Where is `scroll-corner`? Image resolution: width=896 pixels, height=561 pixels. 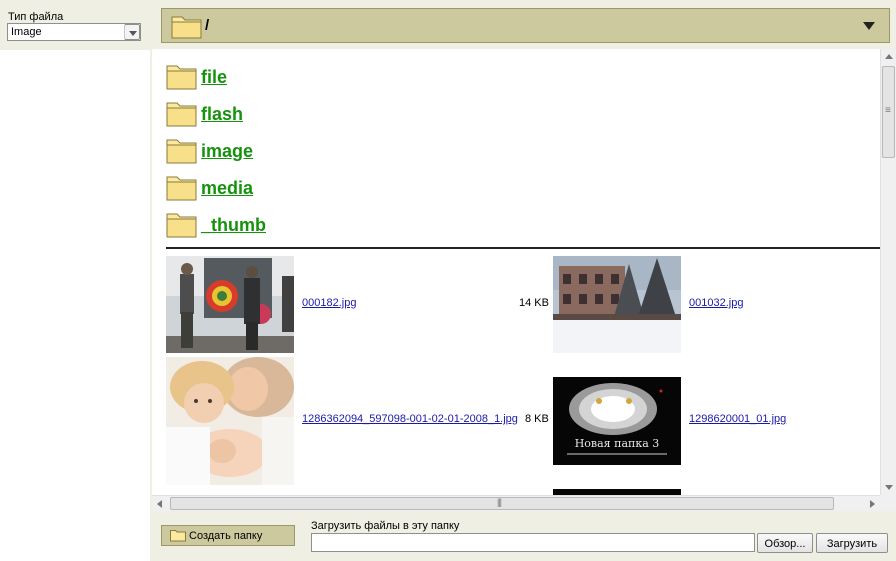
scroll-corner is located at coordinates (888, 503).